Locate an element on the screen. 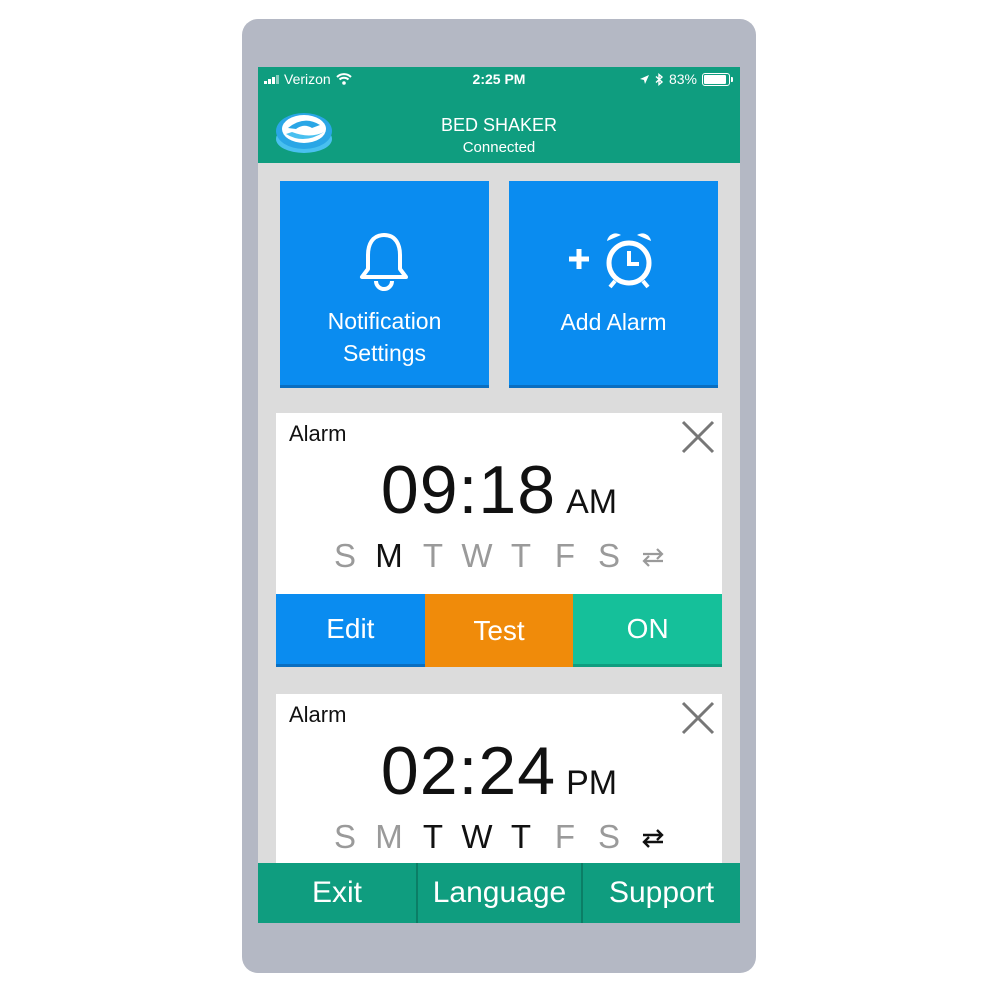  support-button: Support is located at coordinates (661, 893).